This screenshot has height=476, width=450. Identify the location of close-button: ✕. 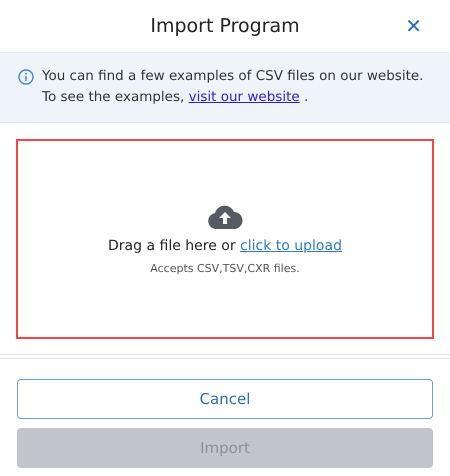
(413, 26).